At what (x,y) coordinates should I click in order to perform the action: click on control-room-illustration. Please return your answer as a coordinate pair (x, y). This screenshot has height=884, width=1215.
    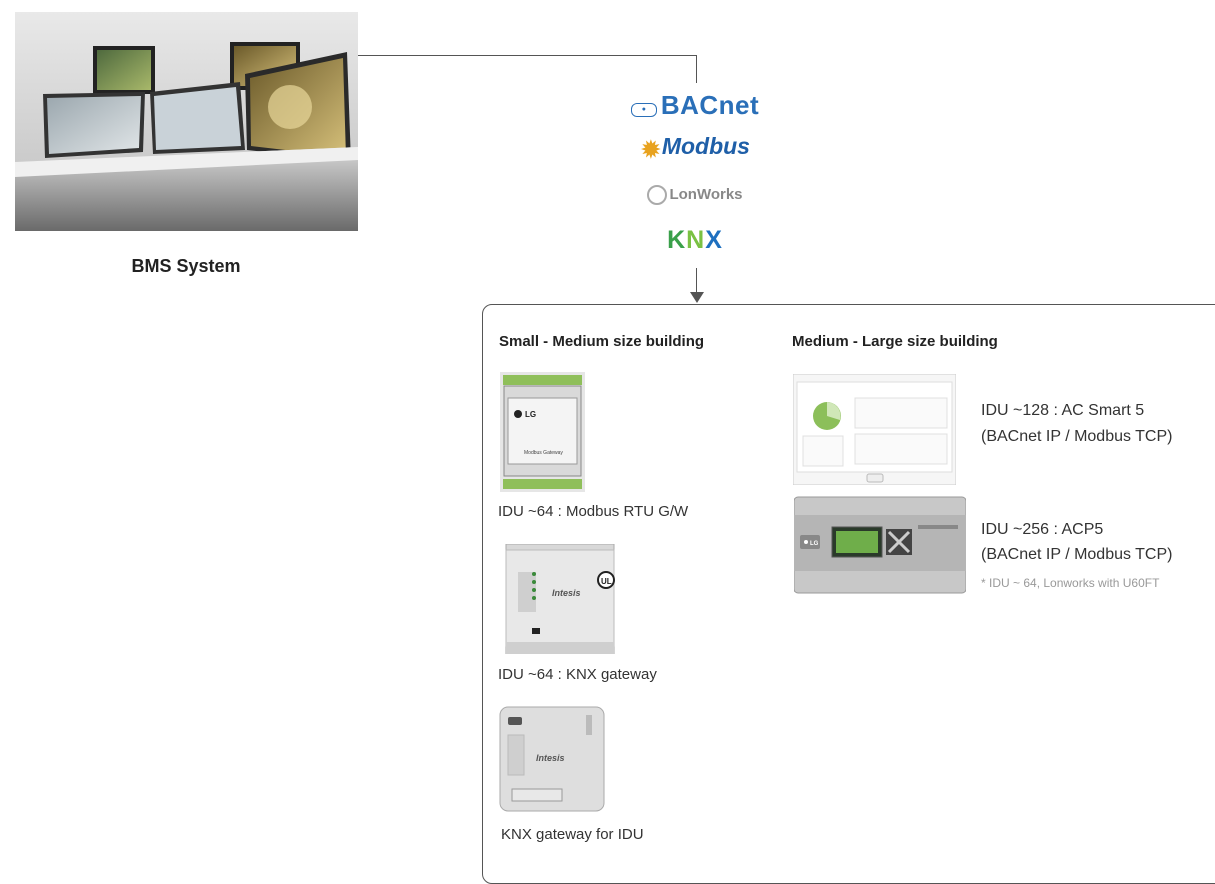
    Looking at the image, I should click on (186, 121).